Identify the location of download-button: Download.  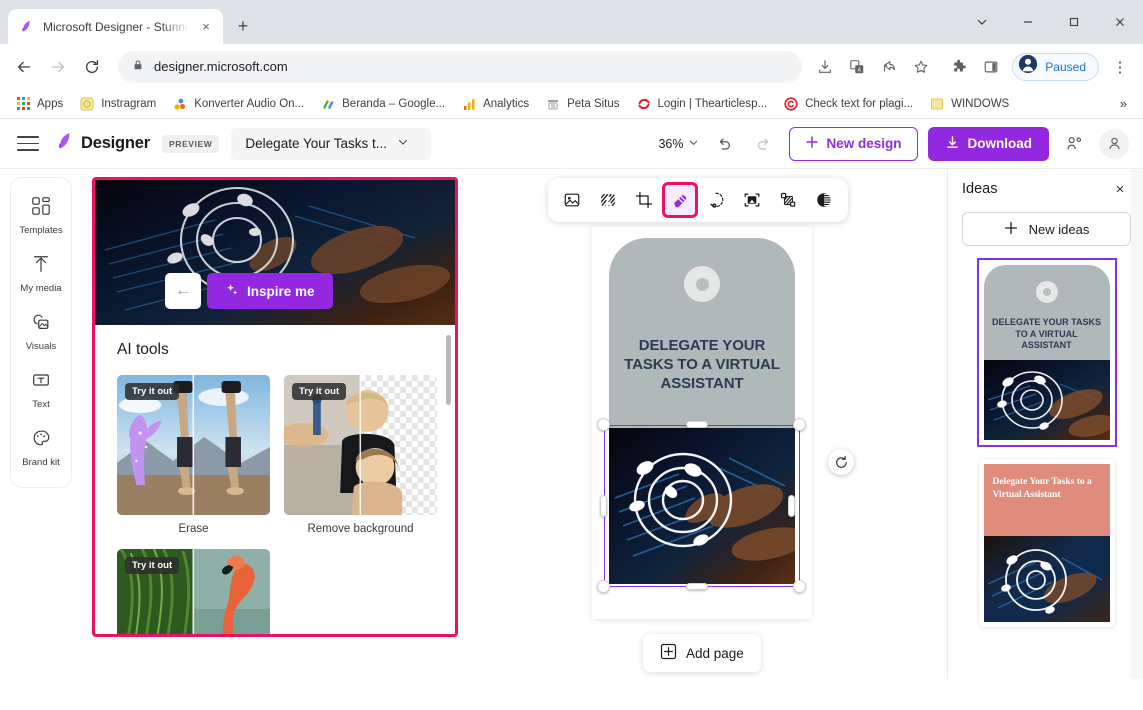
(988, 143).